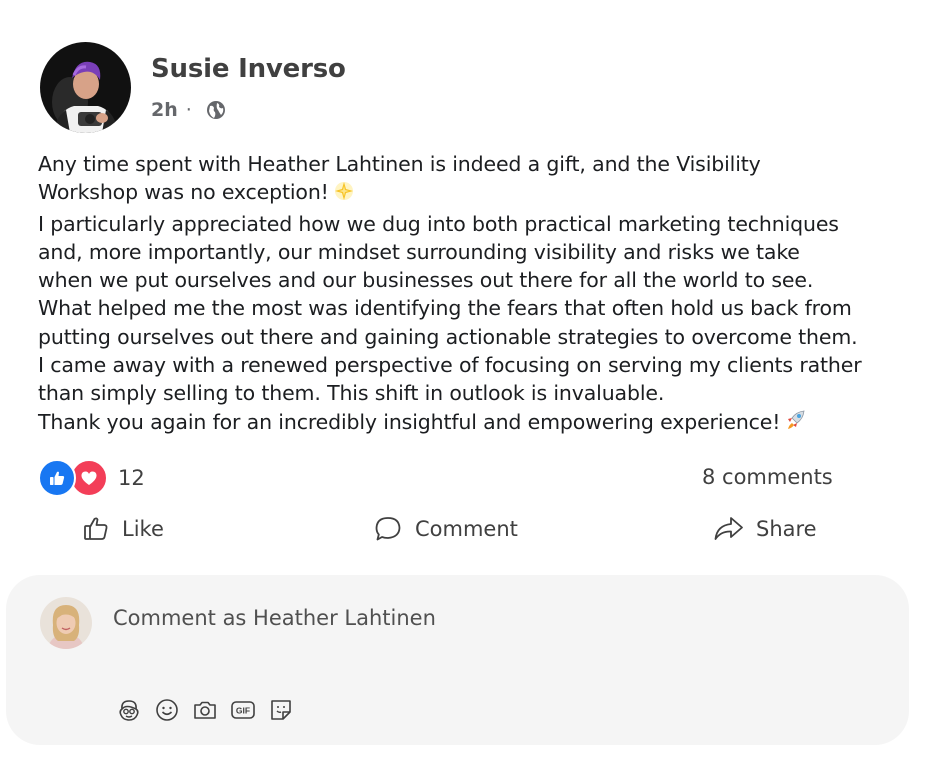  I want to click on comment-bubble-icon, so click(388, 529).